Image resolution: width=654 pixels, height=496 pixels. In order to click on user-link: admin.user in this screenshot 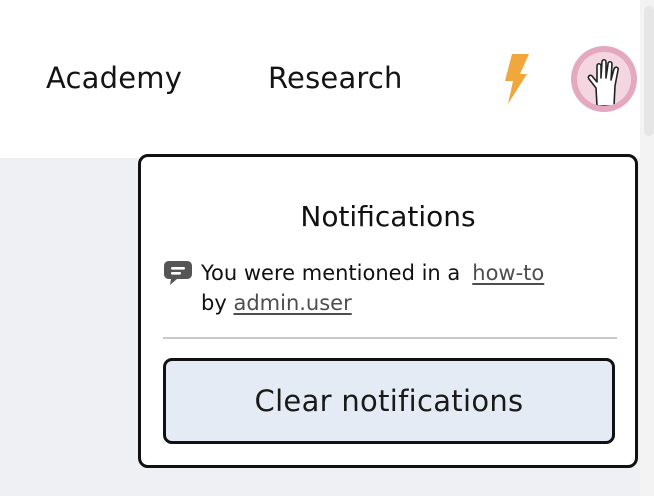, I will do `click(292, 303)`.